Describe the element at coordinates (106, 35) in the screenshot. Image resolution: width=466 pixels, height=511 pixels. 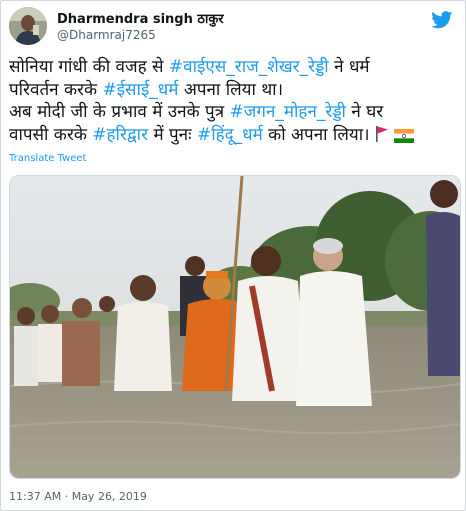
I see `author-handle: @Dharmraj7265` at that location.